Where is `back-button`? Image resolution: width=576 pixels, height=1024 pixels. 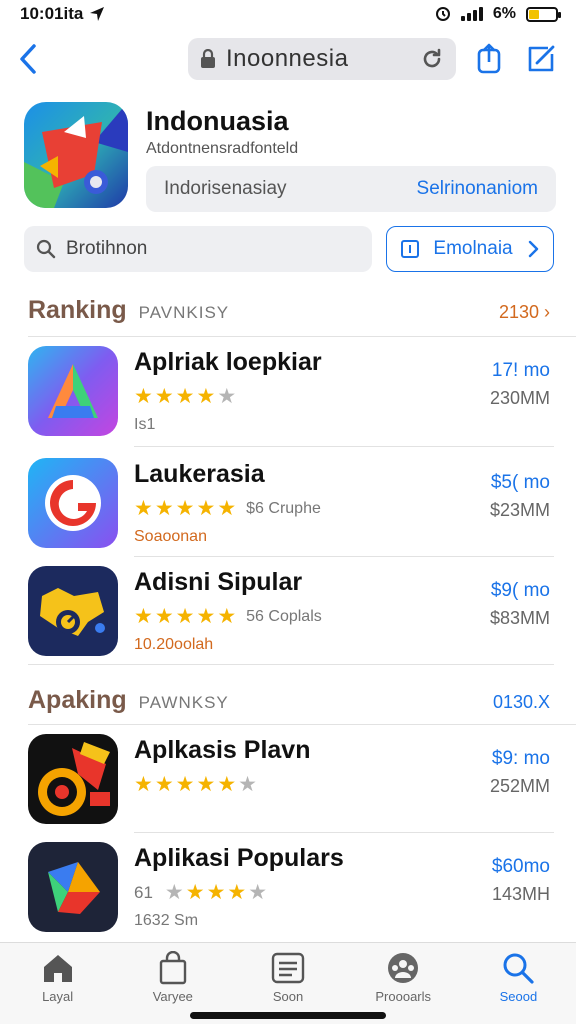 back-button is located at coordinates (31, 59).